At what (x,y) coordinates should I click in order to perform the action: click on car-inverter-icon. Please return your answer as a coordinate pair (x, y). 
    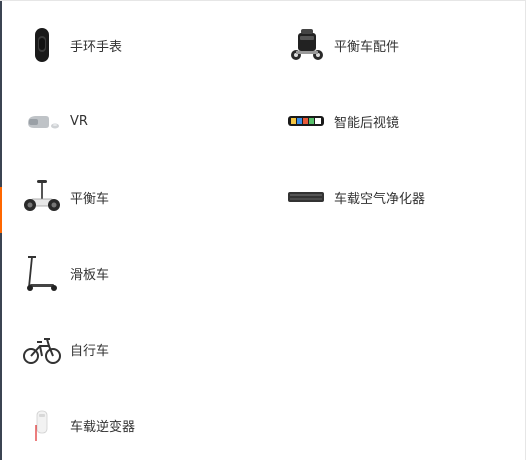
    Looking at the image, I should click on (42, 425).